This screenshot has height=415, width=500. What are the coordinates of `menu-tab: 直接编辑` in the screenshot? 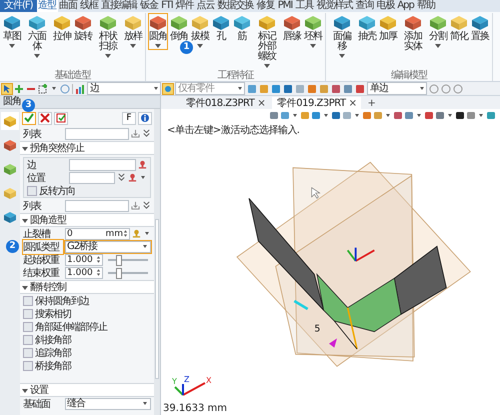 It's located at (119, 6).